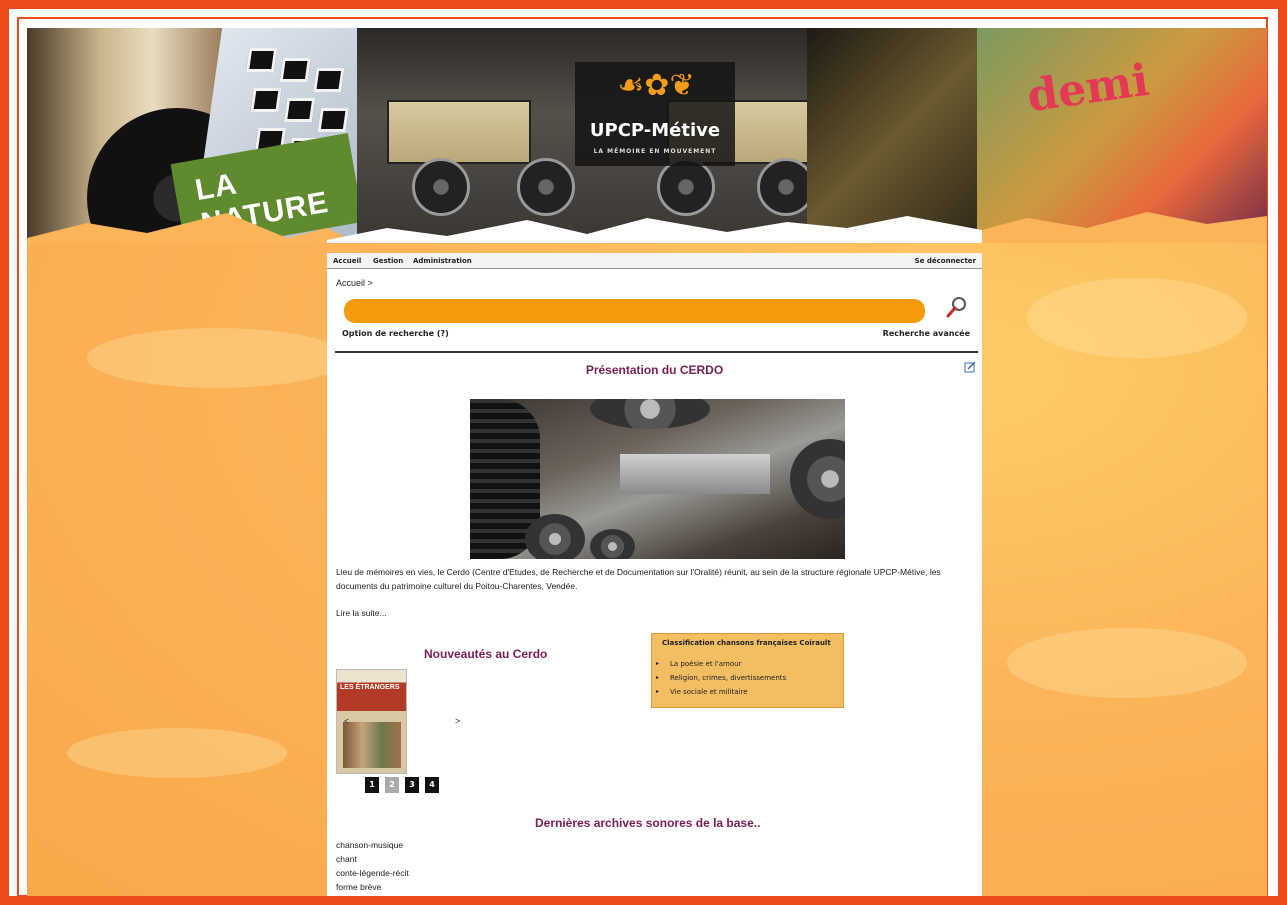 This screenshot has height=905, width=1287. What do you see at coordinates (654, 370) in the screenshot?
I see `presentation-title: Présentation du CERDO` at bounding box center [654, 370].